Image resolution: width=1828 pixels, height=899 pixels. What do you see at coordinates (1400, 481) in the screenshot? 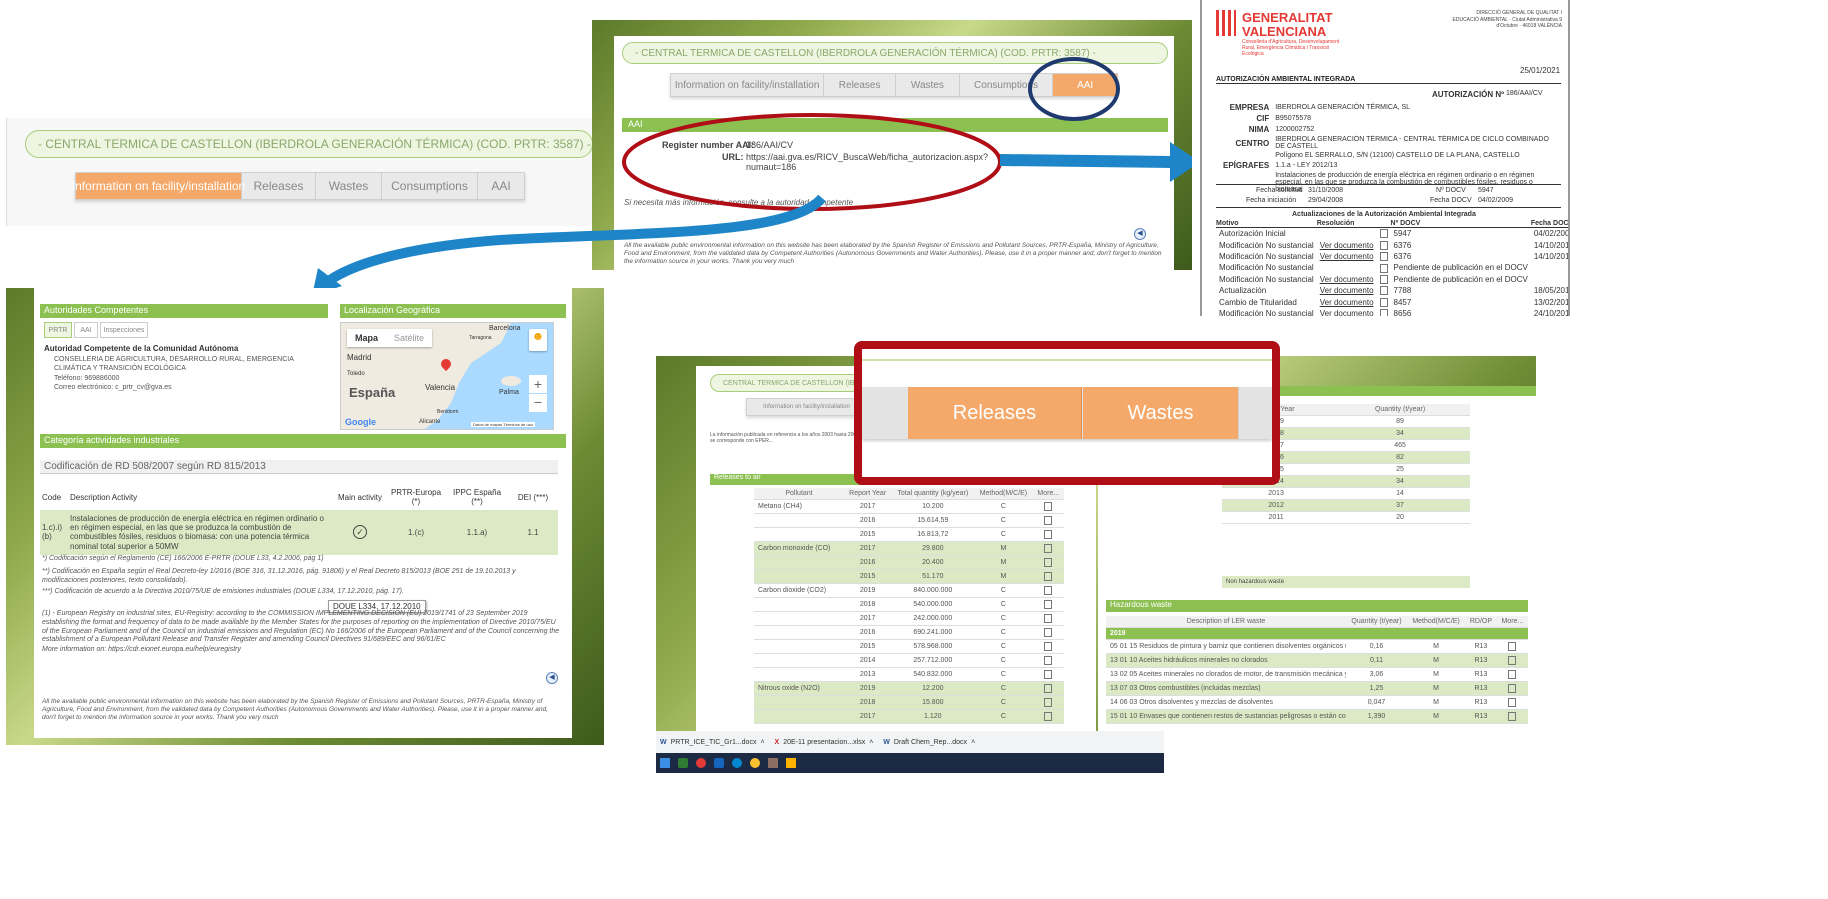
I see `wastes-quantity: 34` at bounding box center [1400, 481].